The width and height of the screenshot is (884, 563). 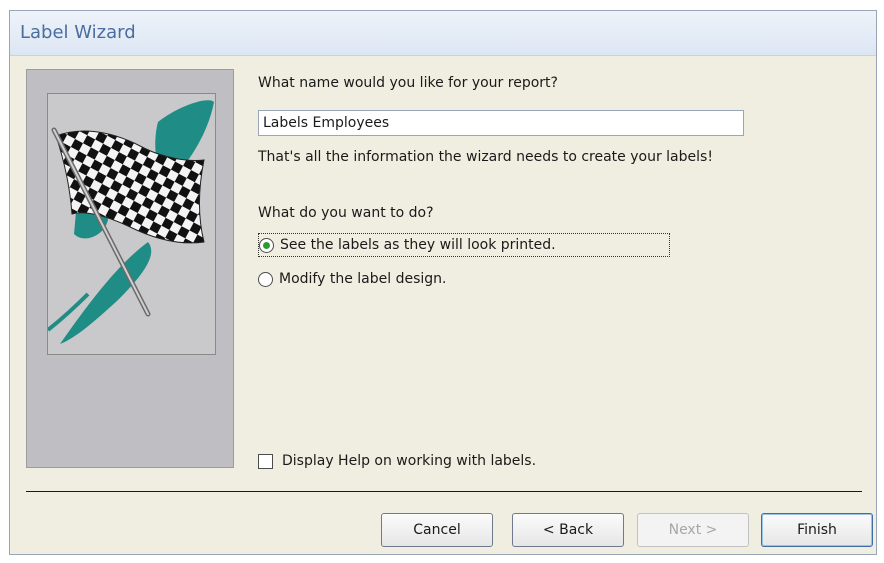 I want to click on finish-button: Finish, so click(x=817, y=530).